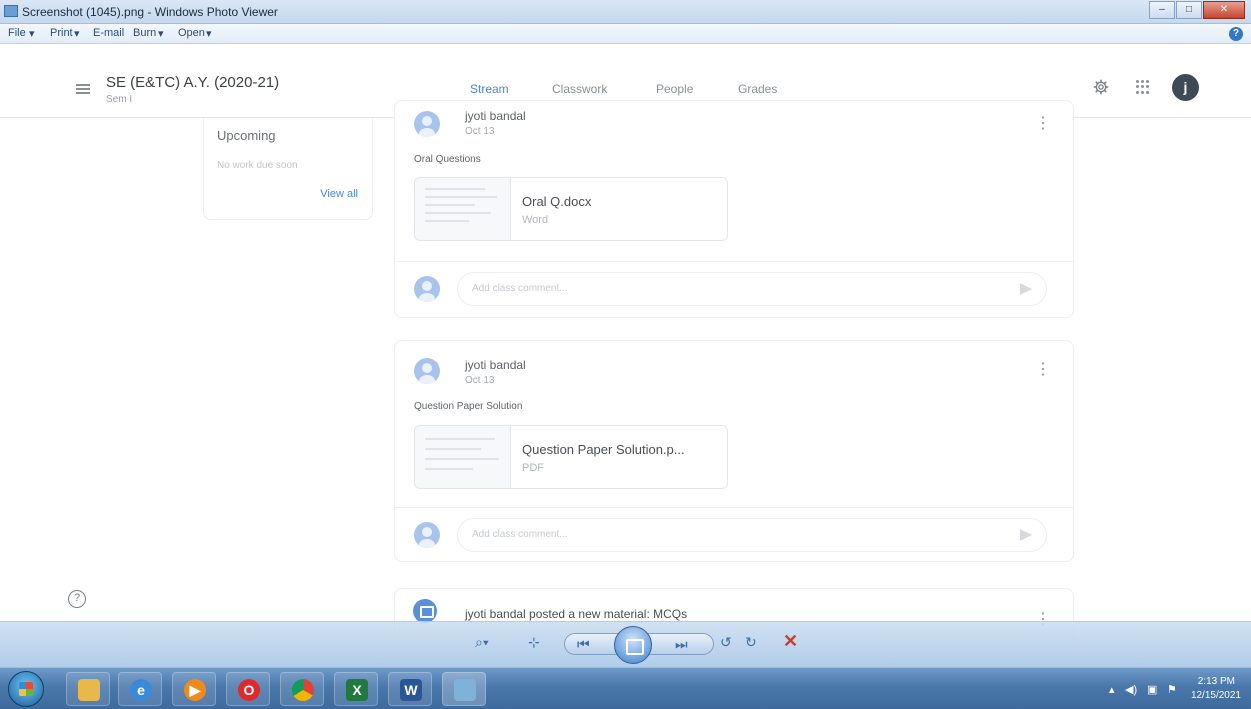 This screenshot has width=1251, height=709. I want to click on folder-icon, so click(89, 690).